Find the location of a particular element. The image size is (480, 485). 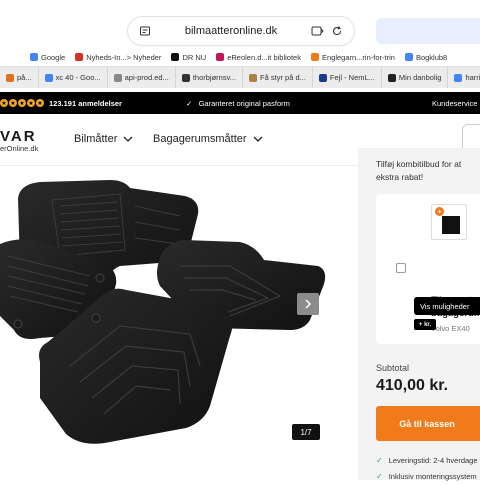

dr-icon is located at coordinates (175, 57).